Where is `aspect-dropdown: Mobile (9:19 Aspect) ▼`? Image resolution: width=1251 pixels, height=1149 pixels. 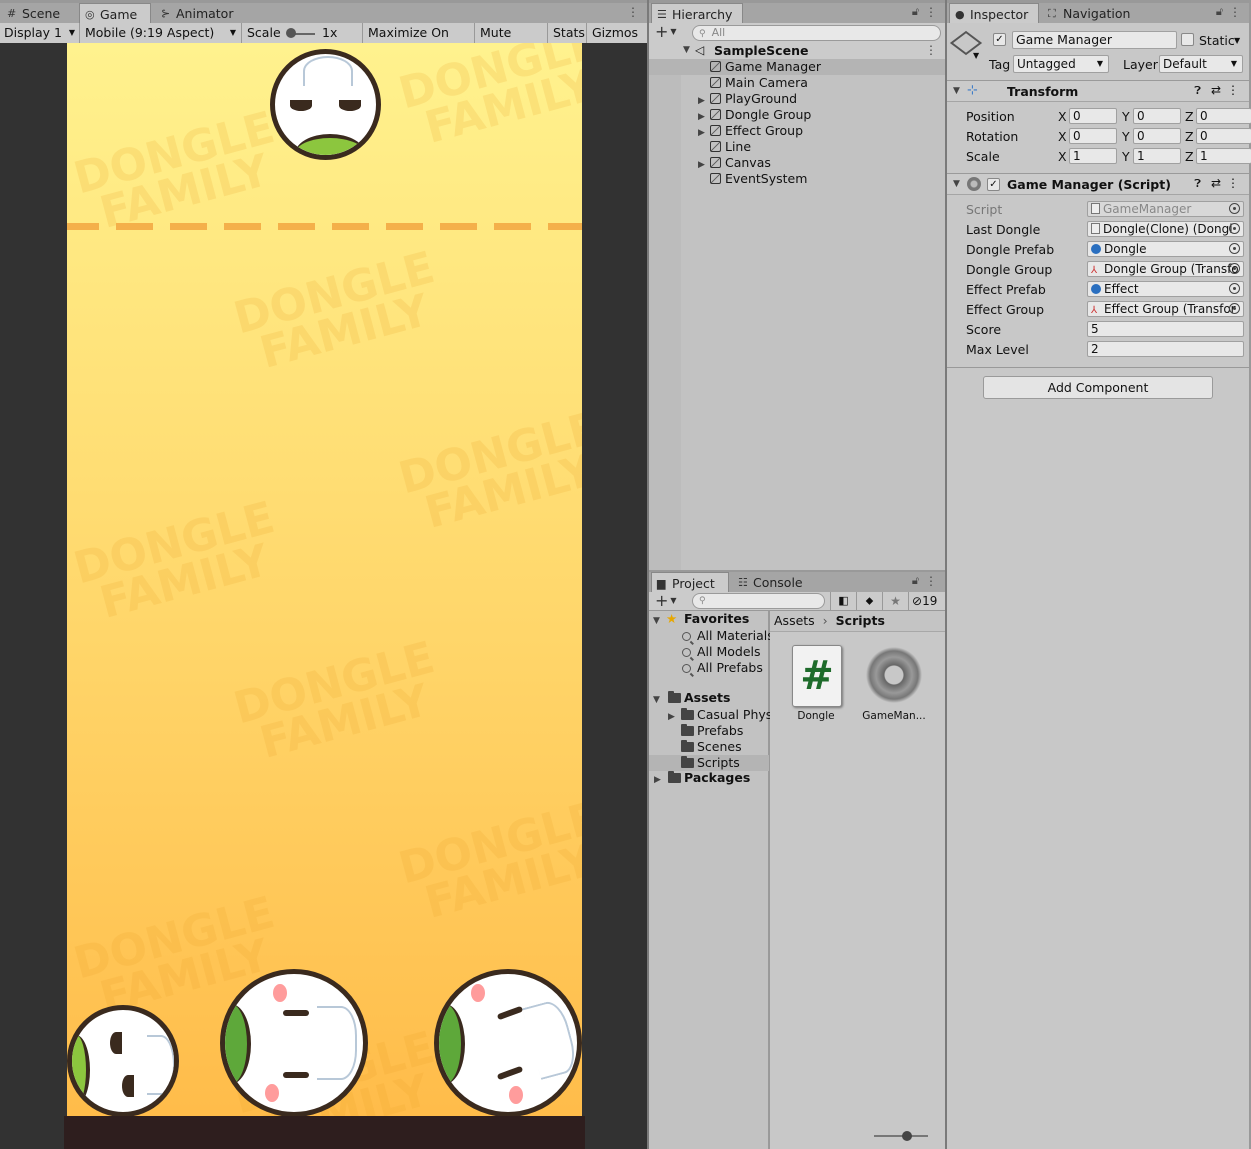
aspect-dropdown: Mobile (9:19 Aspect) ▼ is located at coordinates (161, 33).